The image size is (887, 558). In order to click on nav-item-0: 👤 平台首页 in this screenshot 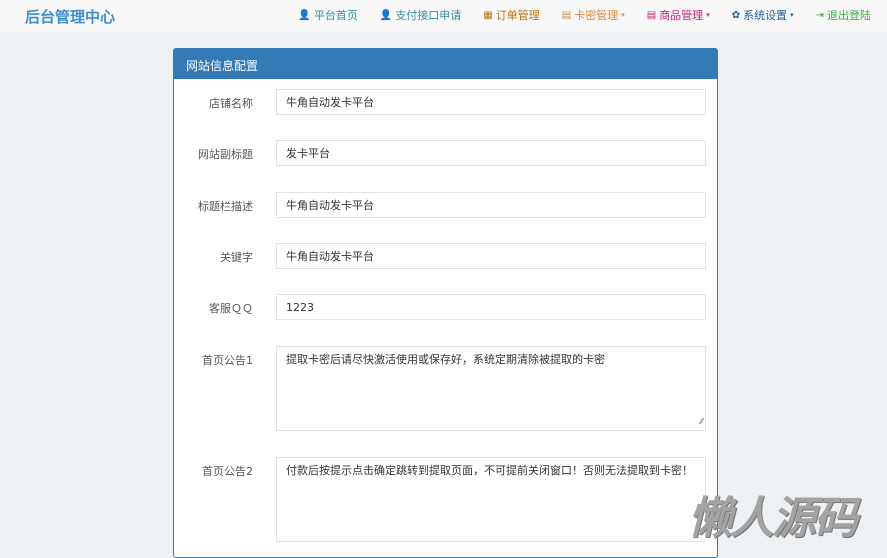, I will do `click(327, 15)`.